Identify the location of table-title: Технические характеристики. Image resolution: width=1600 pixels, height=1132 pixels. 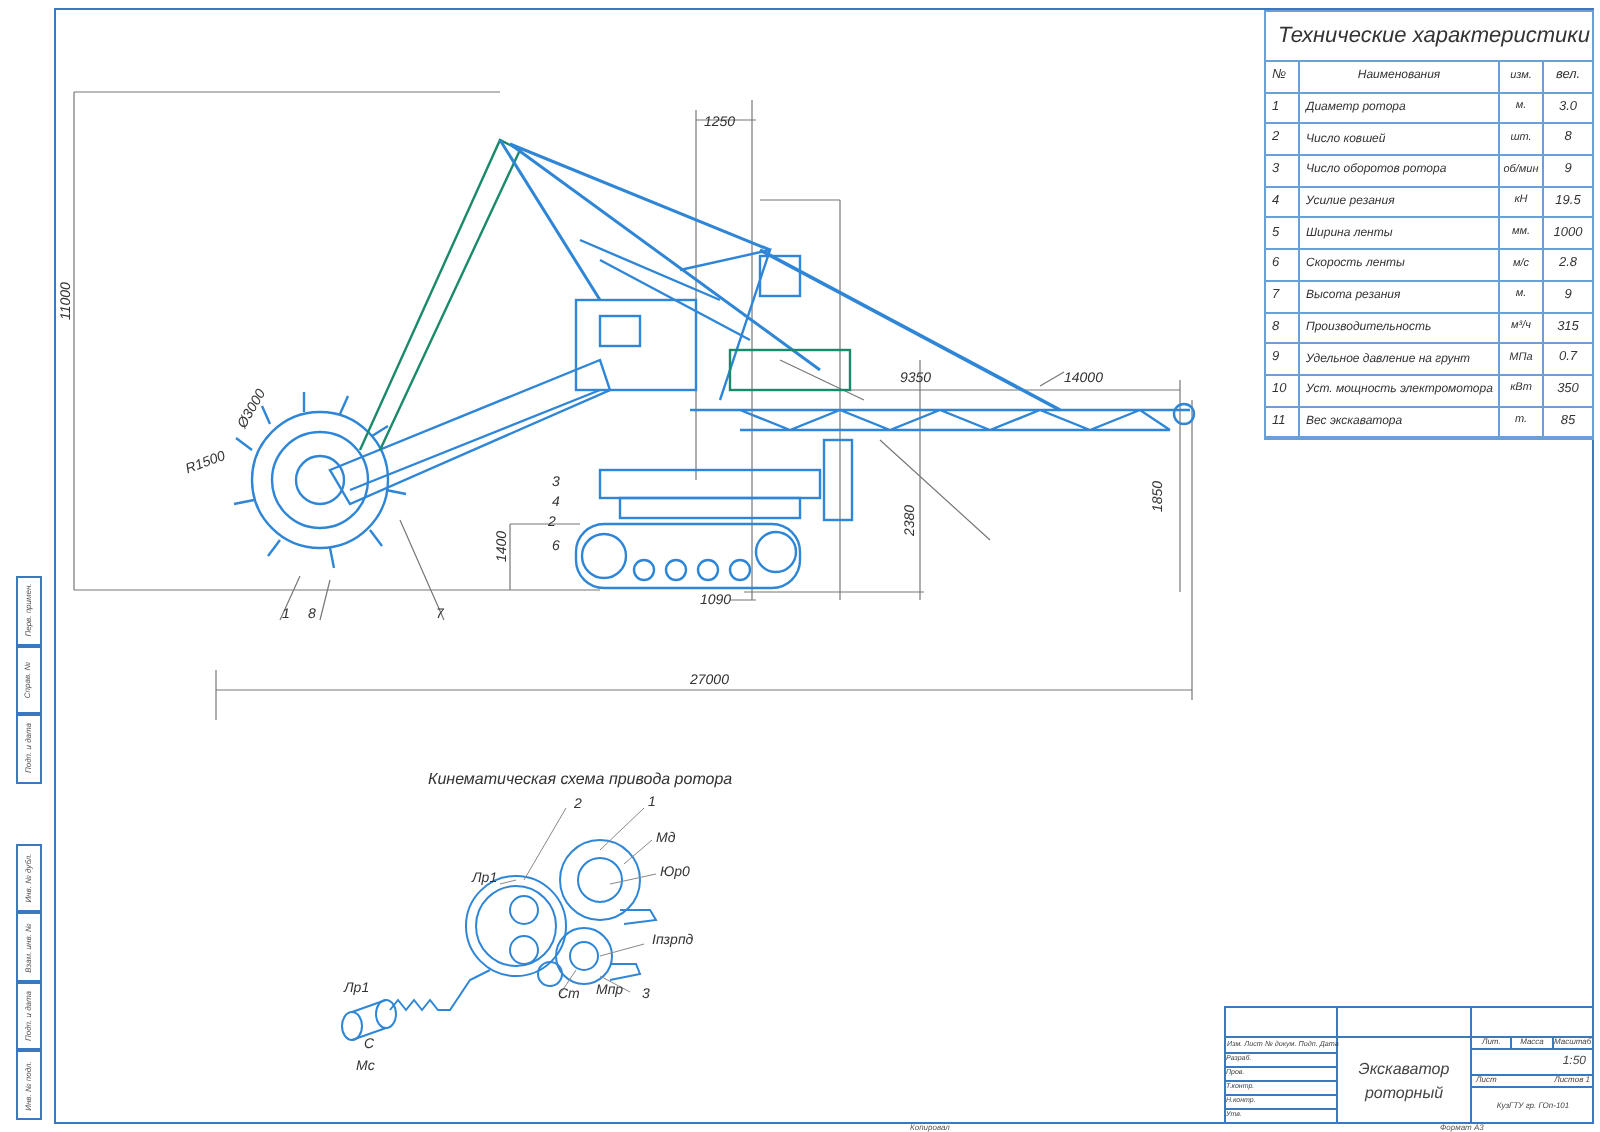
(1429, 37).